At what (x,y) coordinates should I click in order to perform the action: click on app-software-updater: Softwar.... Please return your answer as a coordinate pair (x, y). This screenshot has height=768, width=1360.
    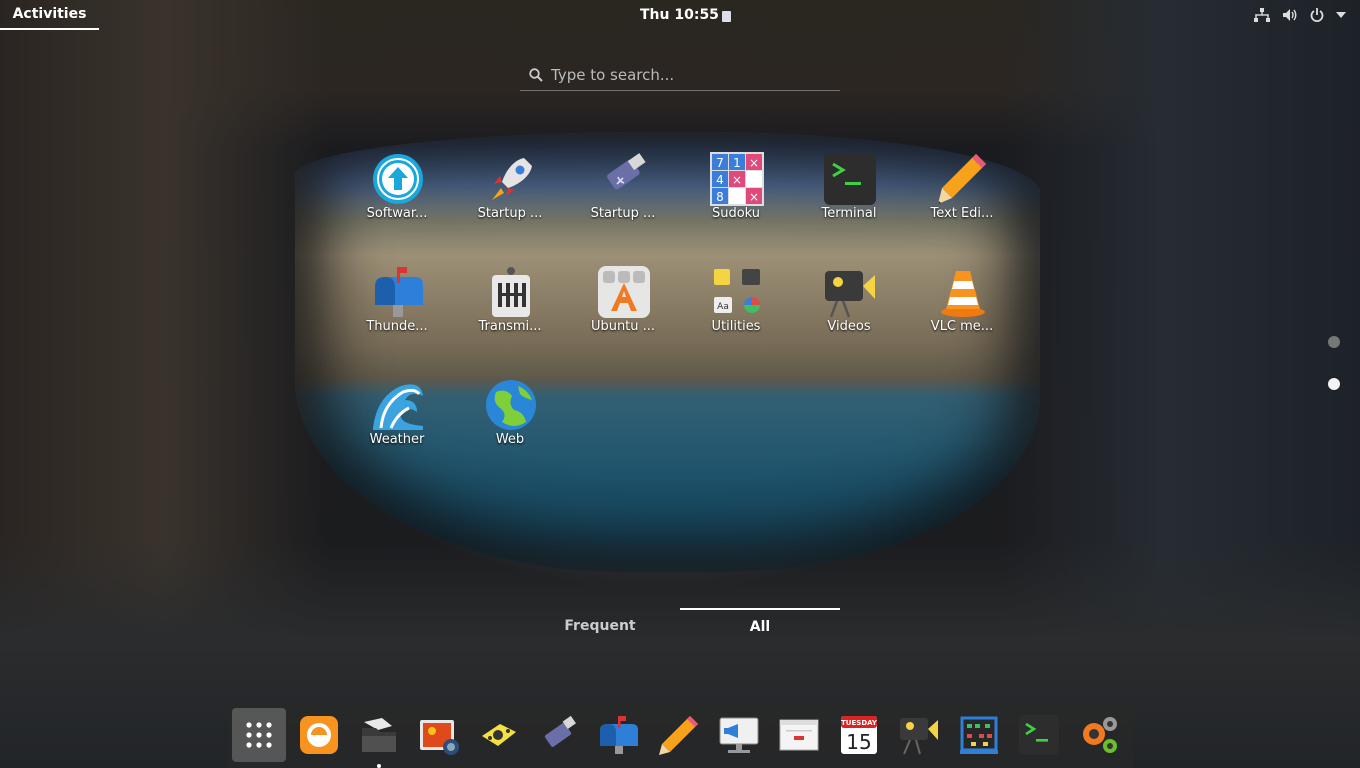
    Looking at the image, I should click on (397, 192).